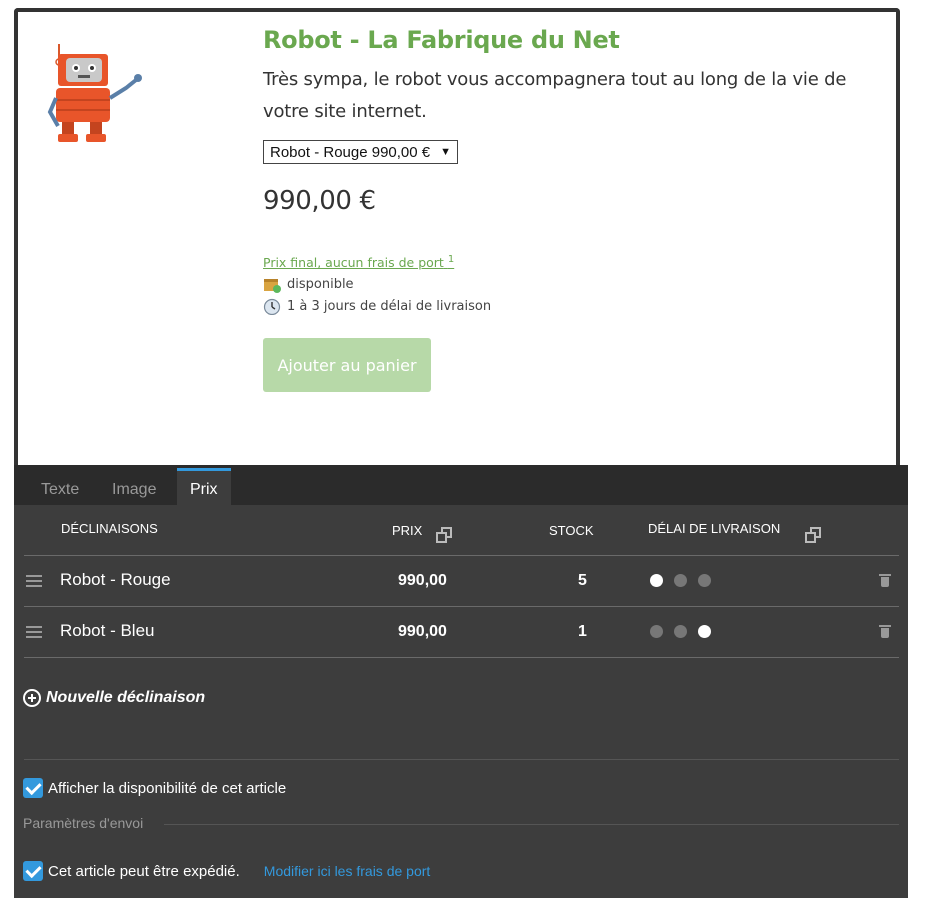 The height and width of the screenshot is (898, 925). I want to click on availability-row: disponible, so click(573, 284).